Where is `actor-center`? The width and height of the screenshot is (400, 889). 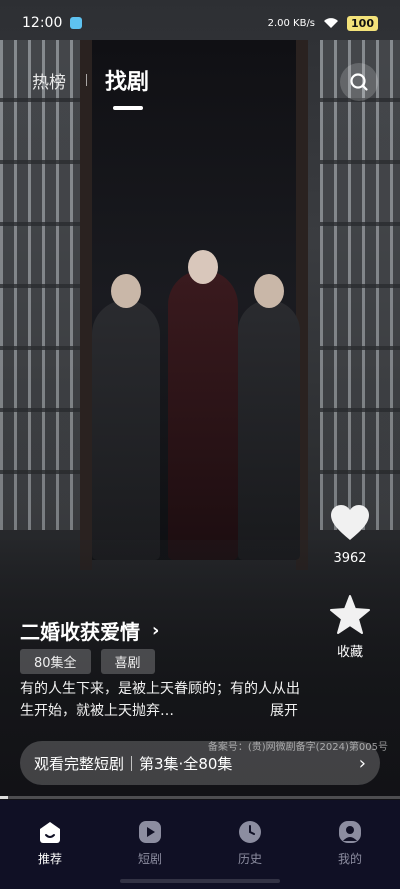 actor-center is located at coordinates (203, 405).